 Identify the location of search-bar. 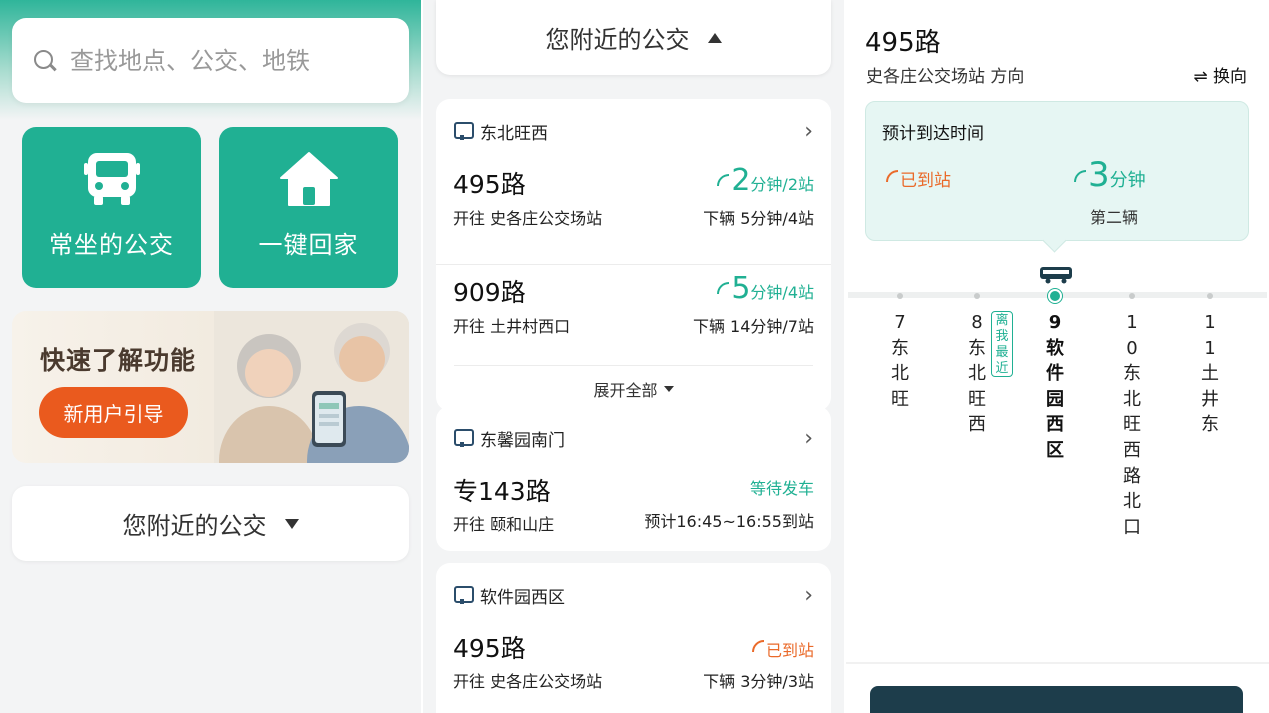
(210, 60).